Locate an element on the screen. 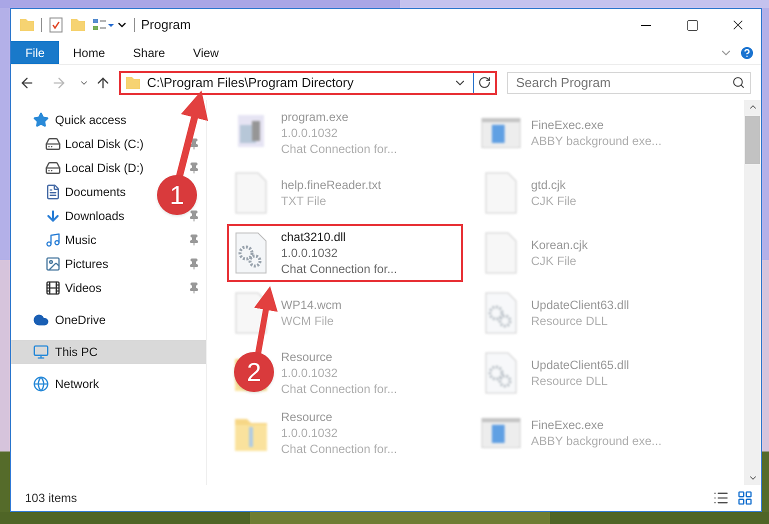  address-field: C:\Program Files\Program Directory is located at coordinates (308, 82).